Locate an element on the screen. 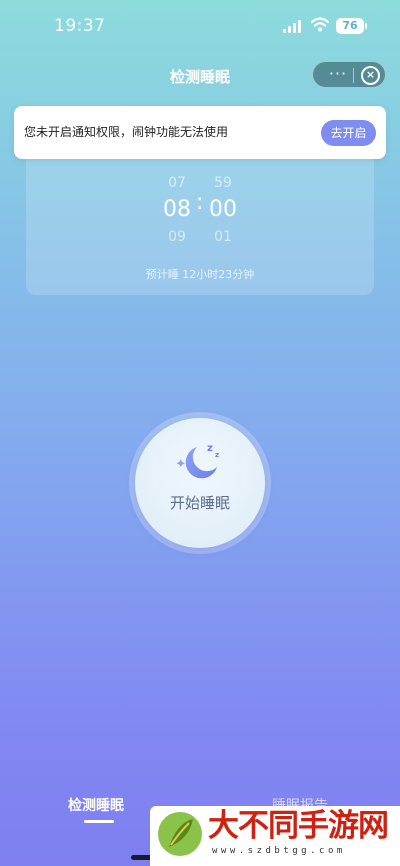 This screenshot has height=866, width=400. mini-program-capsule: ··· × is located at coordinates (349, 74).